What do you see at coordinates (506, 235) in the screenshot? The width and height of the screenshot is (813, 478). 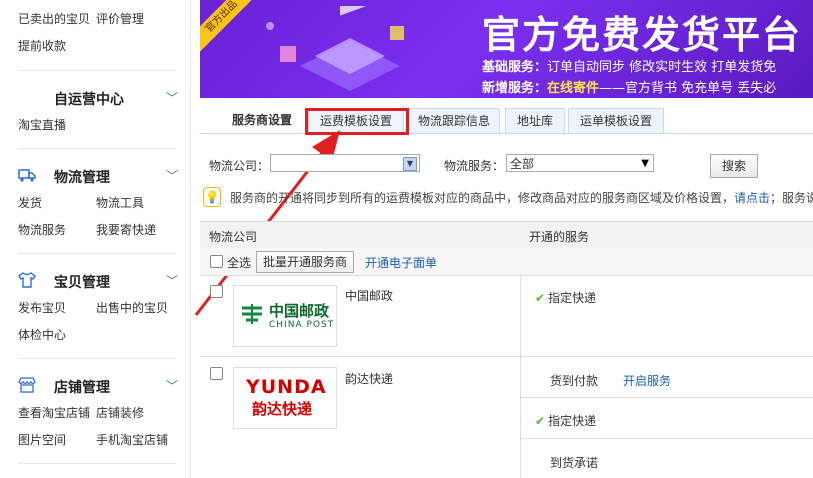 I see `table-header: 物流公司 开通的服务` at bounding box center [506, 235].